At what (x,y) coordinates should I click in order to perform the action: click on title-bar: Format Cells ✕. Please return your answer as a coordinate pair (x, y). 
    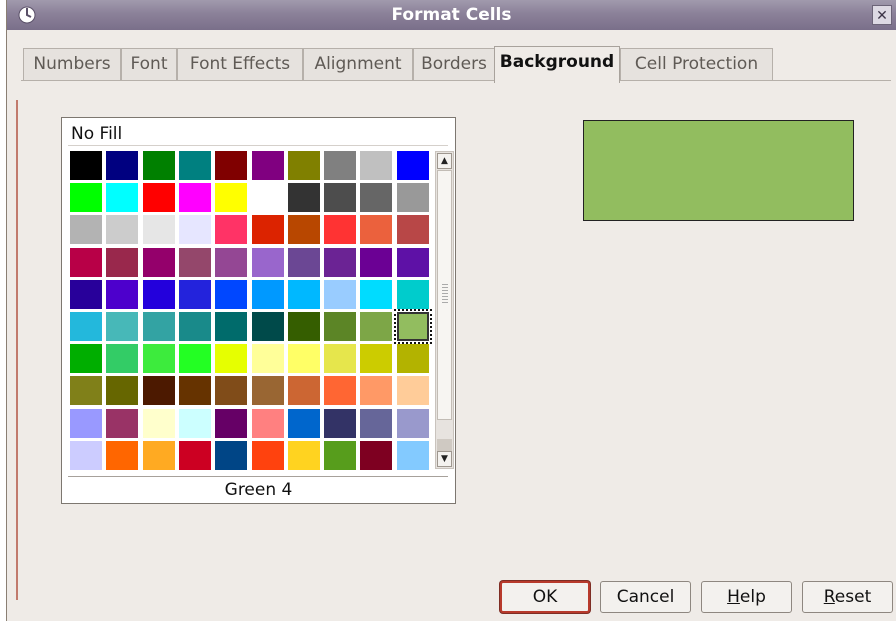
    Looking at the image, I should click on (451, 15).